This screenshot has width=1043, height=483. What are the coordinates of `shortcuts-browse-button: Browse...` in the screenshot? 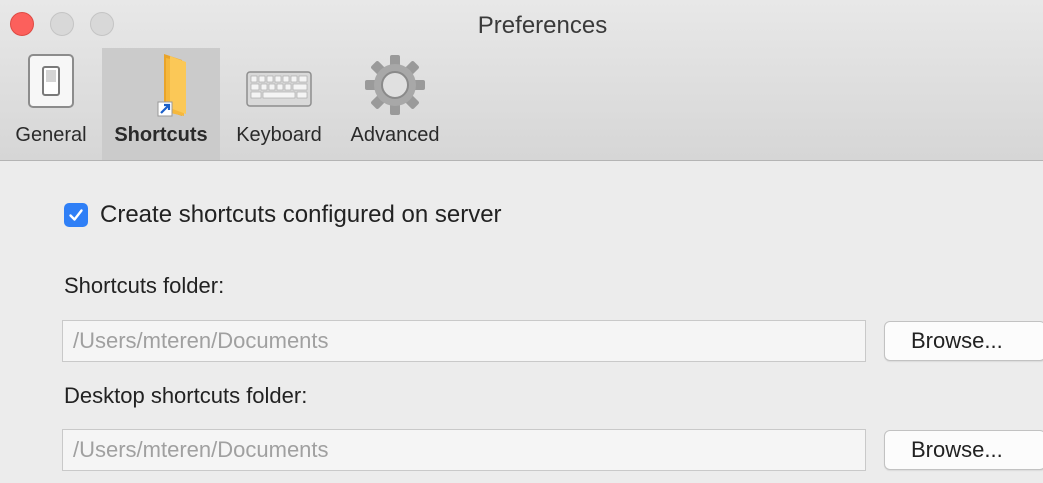 It's located at (963, 341).